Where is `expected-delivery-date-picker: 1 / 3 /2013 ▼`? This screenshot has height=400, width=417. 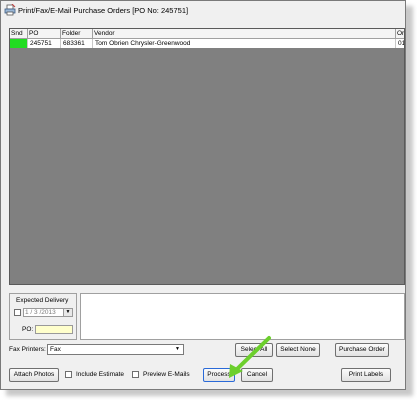
expected-delivery-date-picker: 1 / 3 /2013 ▼ is located at coordinates (48, 312).